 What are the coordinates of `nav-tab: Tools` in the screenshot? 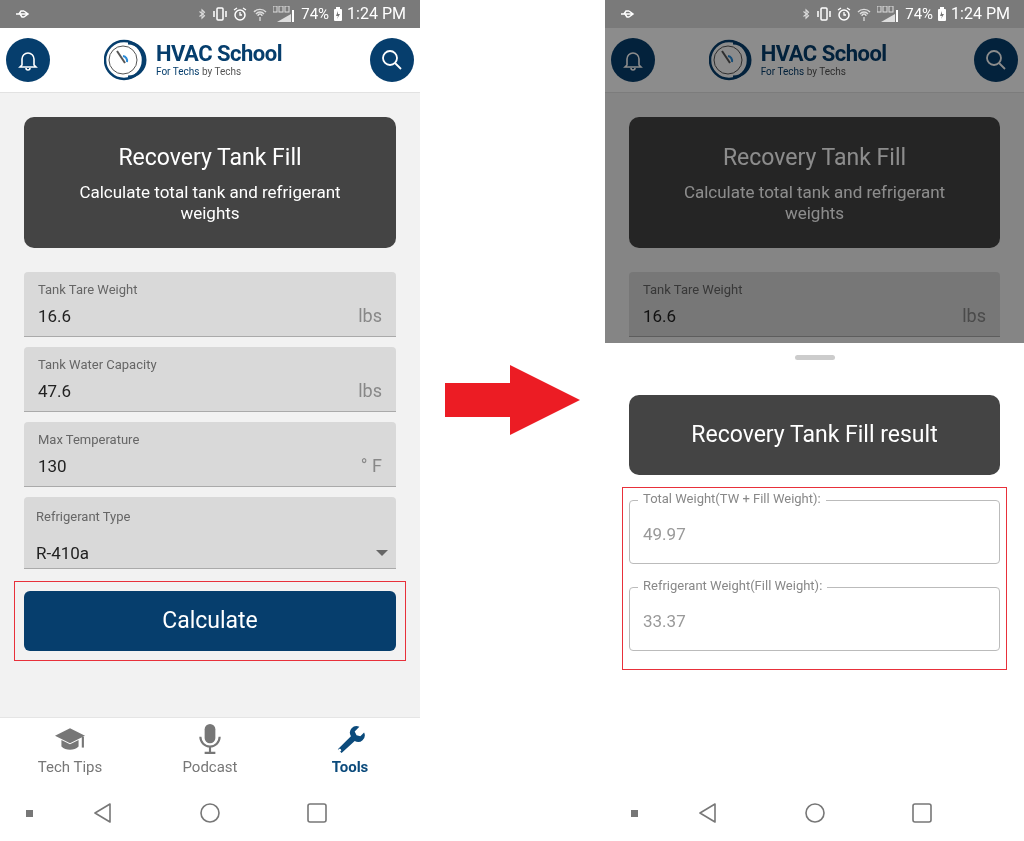 It's located at (350, 751).